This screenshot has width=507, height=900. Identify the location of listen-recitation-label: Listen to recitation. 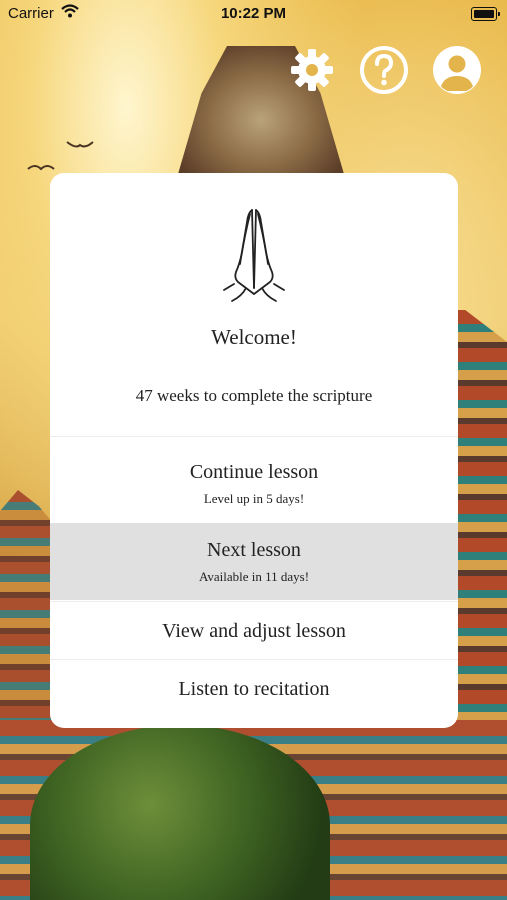
(254, 689).